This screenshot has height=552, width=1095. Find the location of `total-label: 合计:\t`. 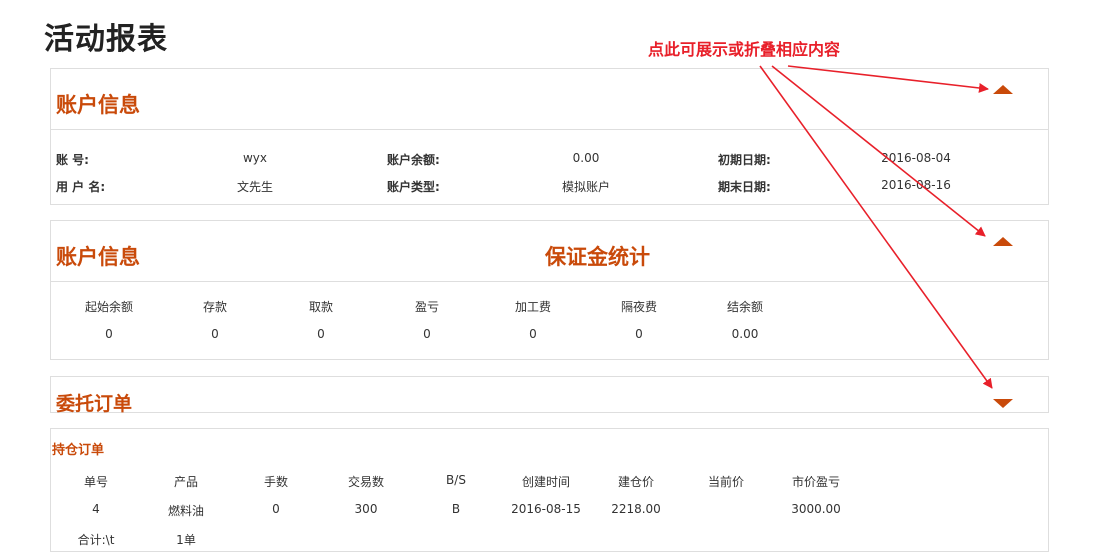

total-label: 合计:\t is located at coordinates (96, 540).